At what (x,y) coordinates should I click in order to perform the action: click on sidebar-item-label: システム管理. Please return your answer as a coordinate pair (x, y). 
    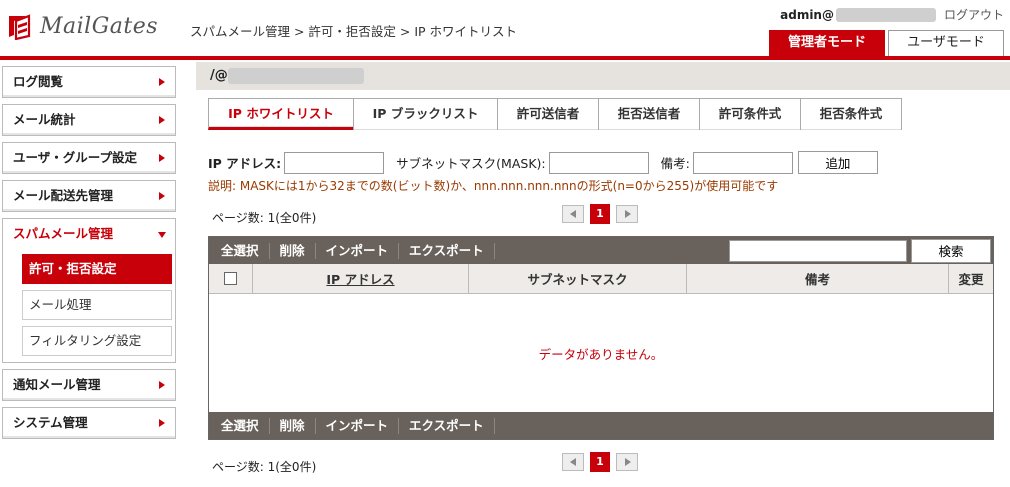
    Looking at the image, I should click on (50, 422).